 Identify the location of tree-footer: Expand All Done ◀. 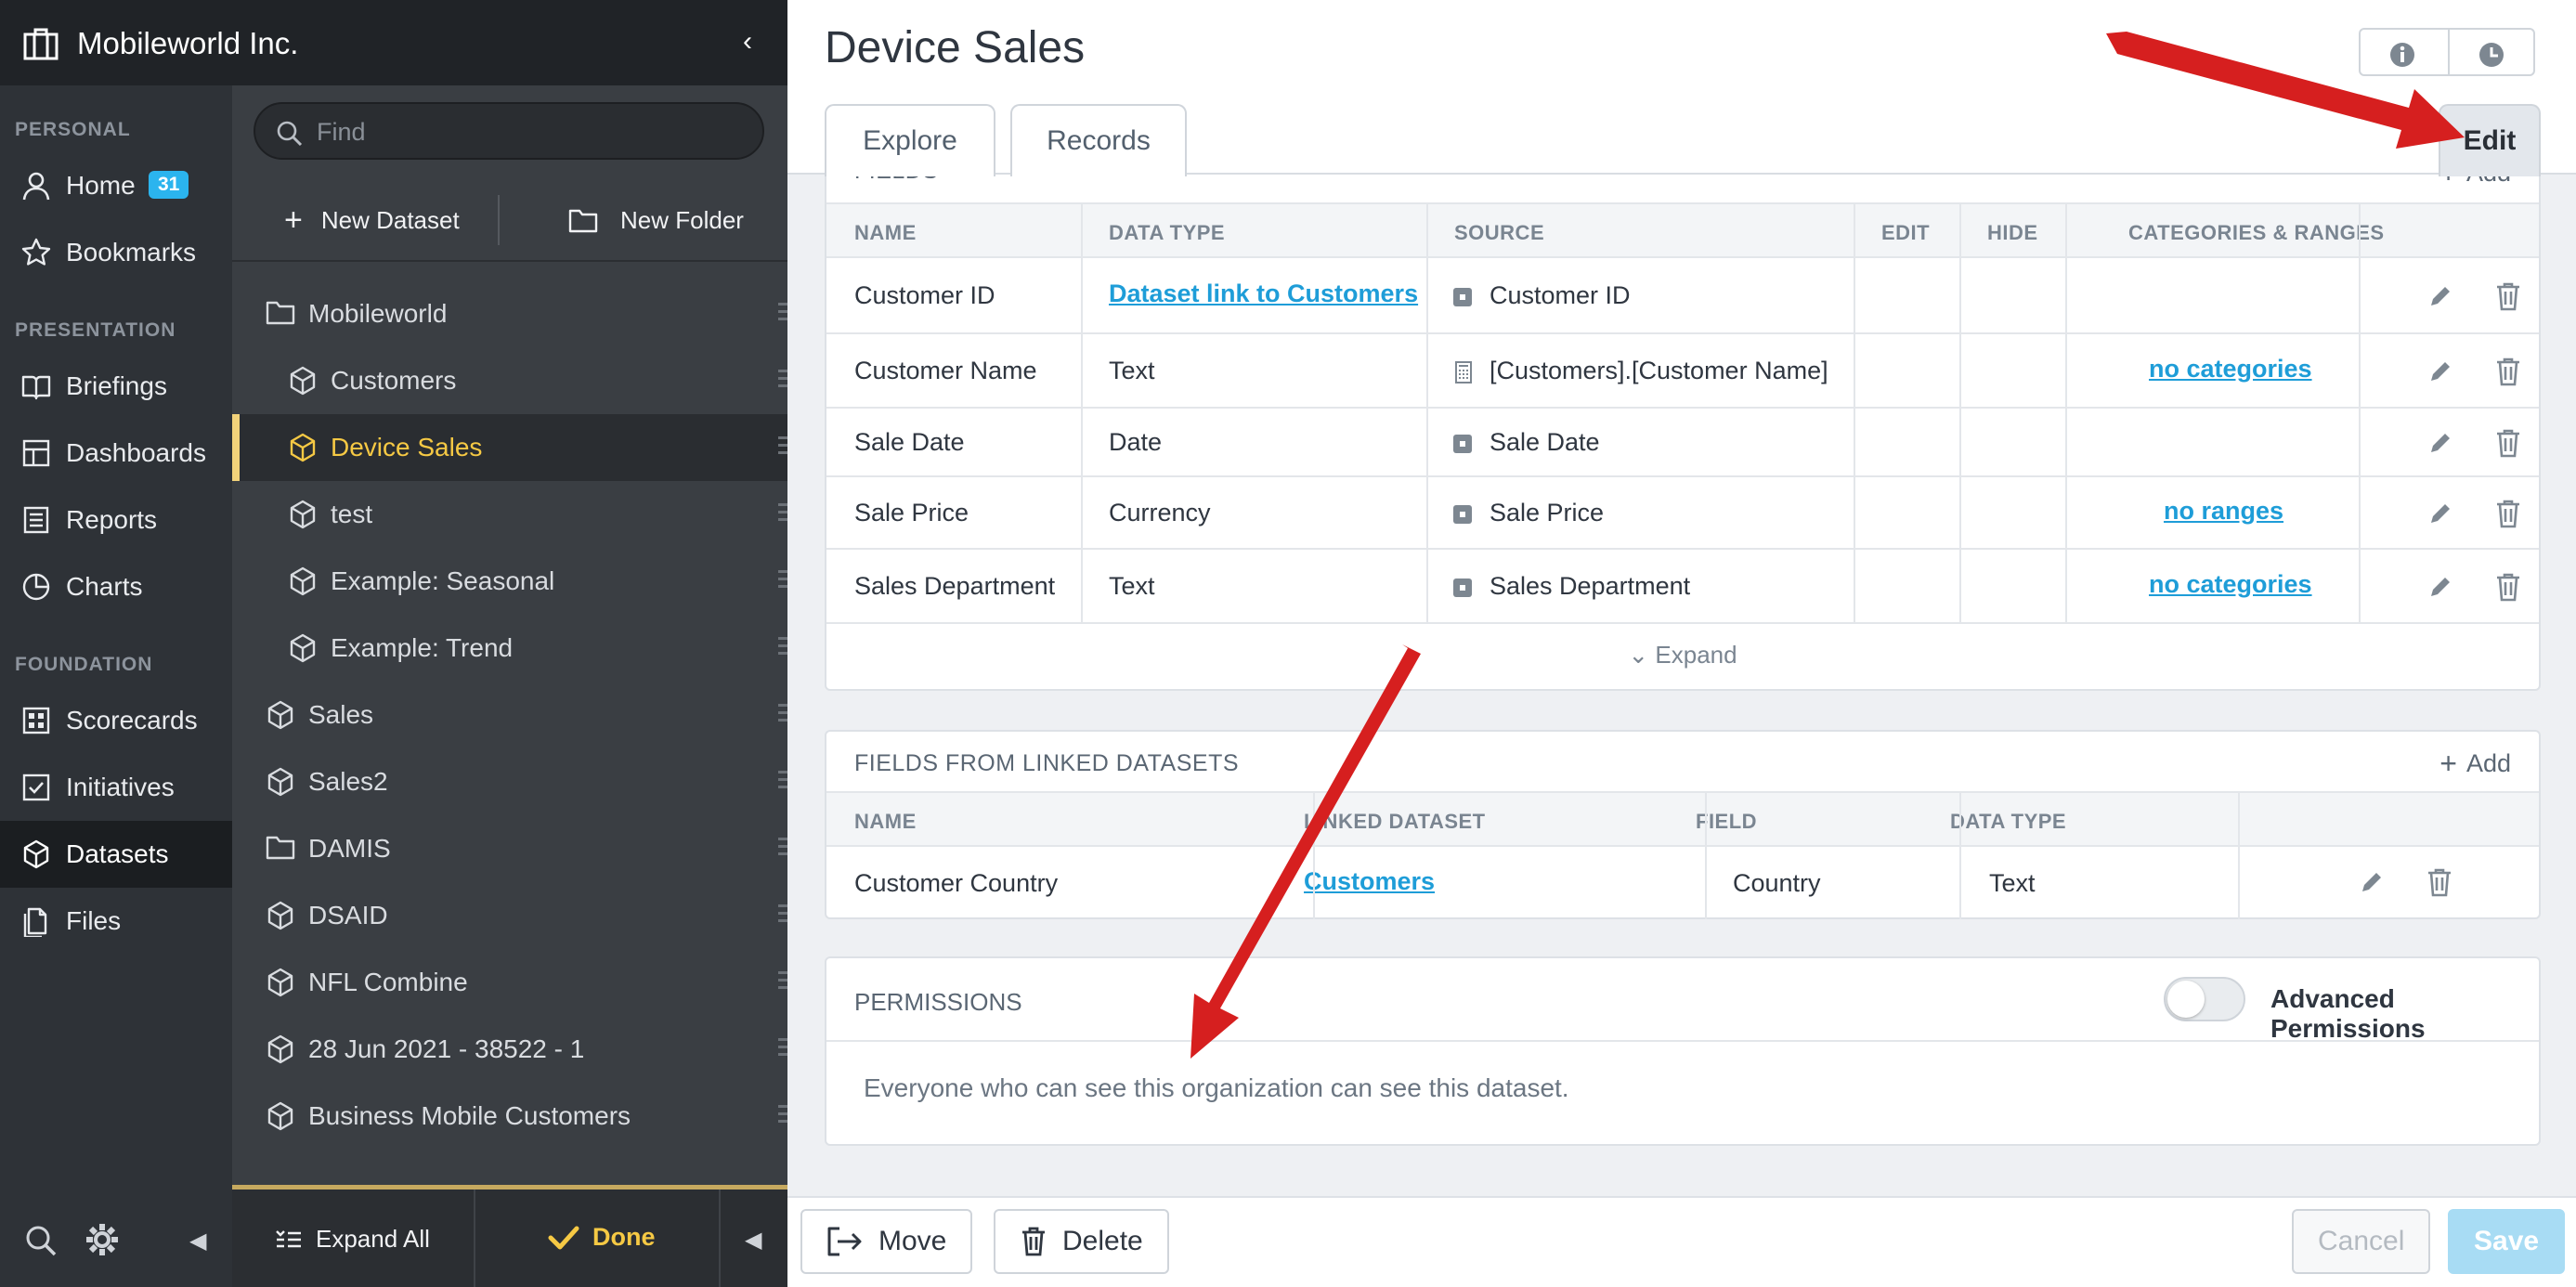
(509, 1236).